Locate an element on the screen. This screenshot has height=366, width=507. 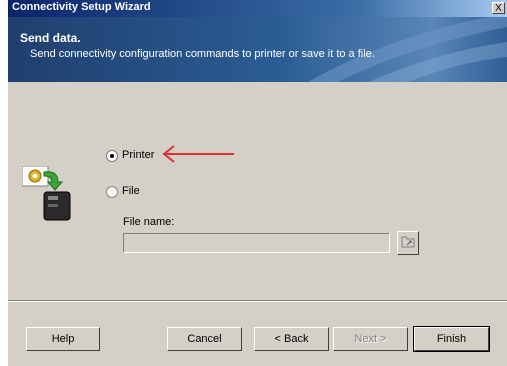
file-name-label: File name: is located at coordinates (149, 222).